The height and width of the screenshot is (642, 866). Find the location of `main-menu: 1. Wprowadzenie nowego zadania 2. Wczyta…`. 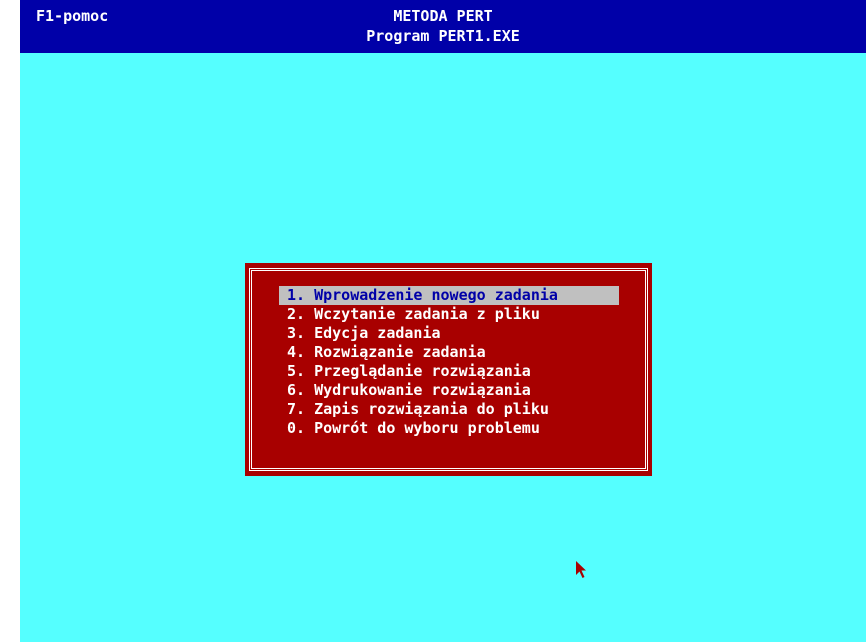

main-menu: 1. Wprowadzenie nowego zadania 2. Wczyta… is located at coordinates (449, 362).